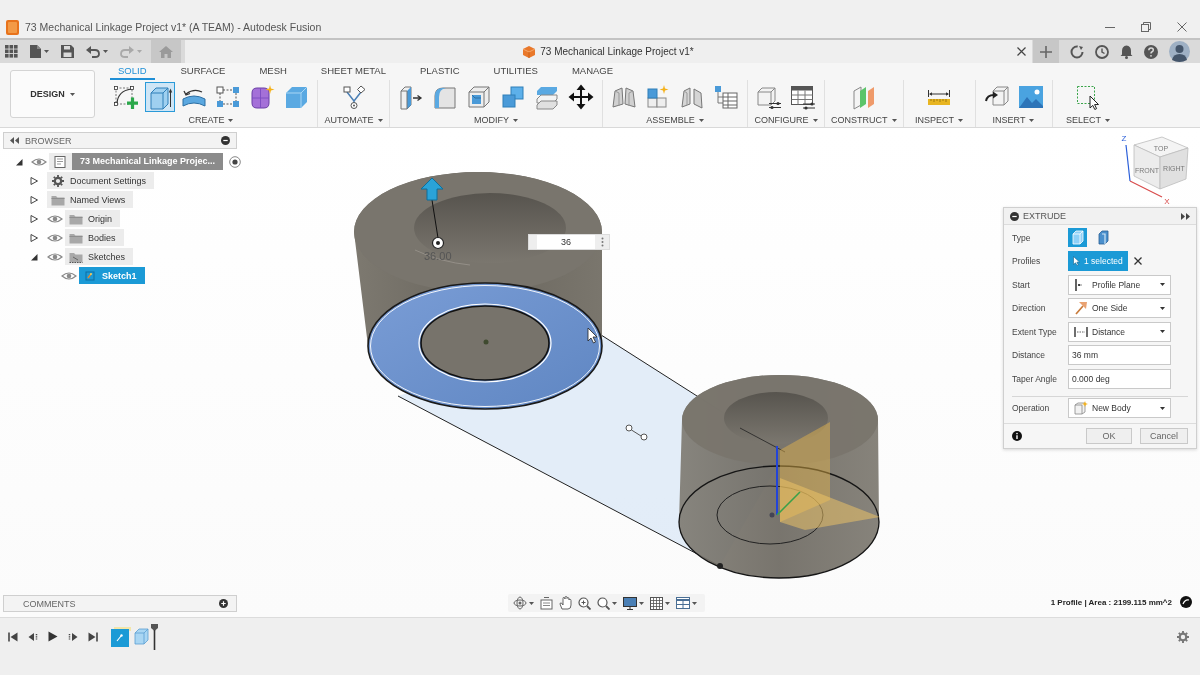 Image resolution: width=1200 pixels, height=675 pixels. Describe the element at coordinates (273, 71) in the screenshot. I see `toolbar-tab: MESH` at that location.